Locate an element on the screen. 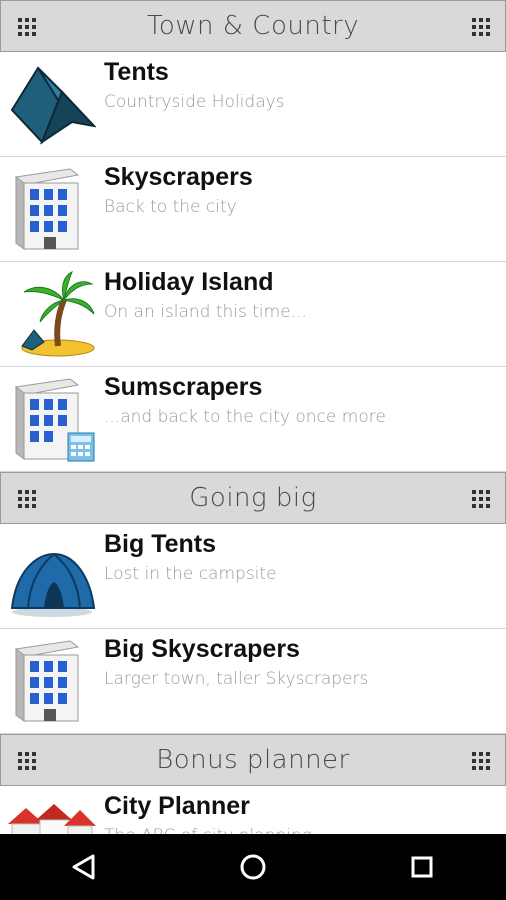 This screenshot has height=900, width=506. list-item-big-tents: Big Tents Lost in the campsite is located at coordinates (253, 576).